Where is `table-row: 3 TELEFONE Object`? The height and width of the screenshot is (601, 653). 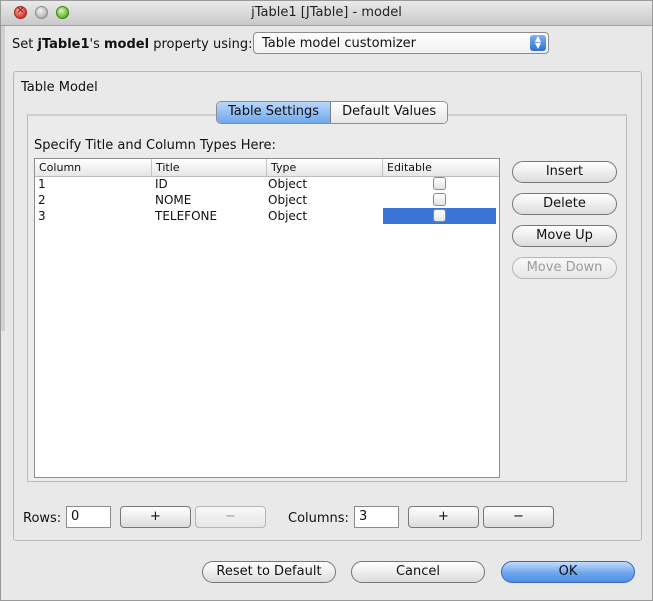
table-row: 3 TELEFONE Object is located at coordinates (267, 216).